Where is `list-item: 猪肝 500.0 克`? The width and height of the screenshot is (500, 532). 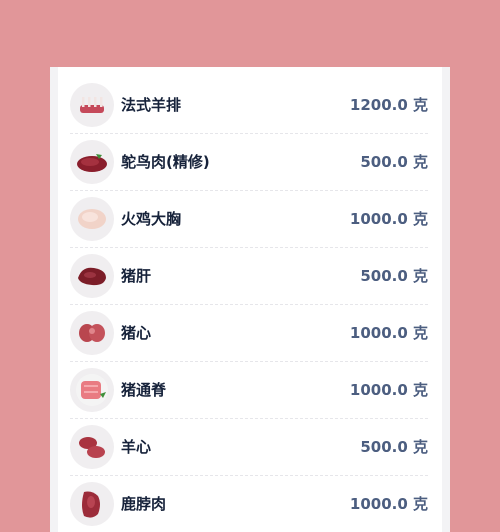 list-item: 猪肝 500.0 克 is located at coordinates (249, 276).